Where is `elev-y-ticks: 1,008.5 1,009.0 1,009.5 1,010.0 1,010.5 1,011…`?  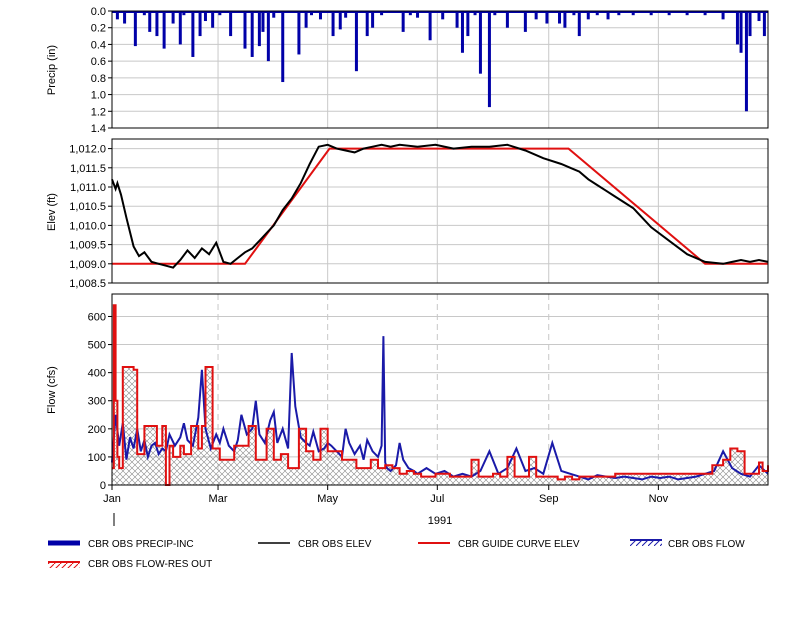
elev-y-ticks: 1,008.5 1,009.0 1,009.5 1,010.0 1,010.5 1,011… is located at coordinates (90, 217).